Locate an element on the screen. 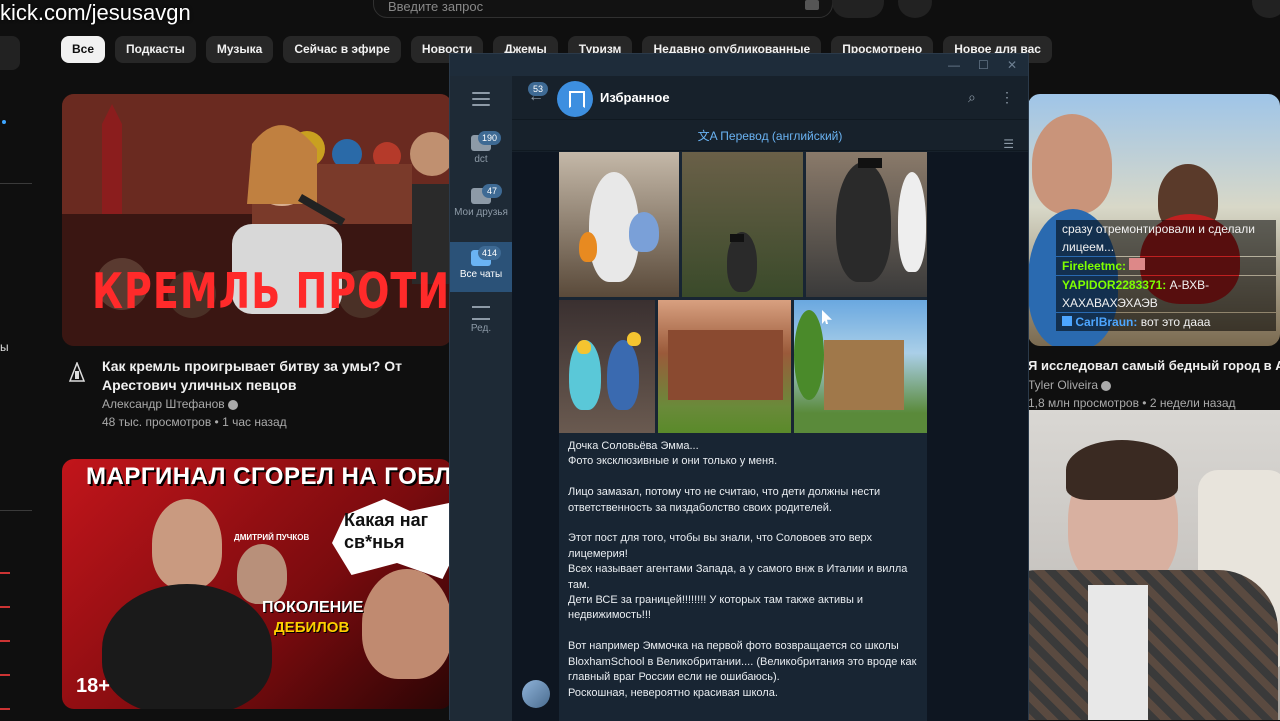 Image resolution: width=1280 pixels, height=721 pixels. keyboard-icon is located at coordinates (812, 5).